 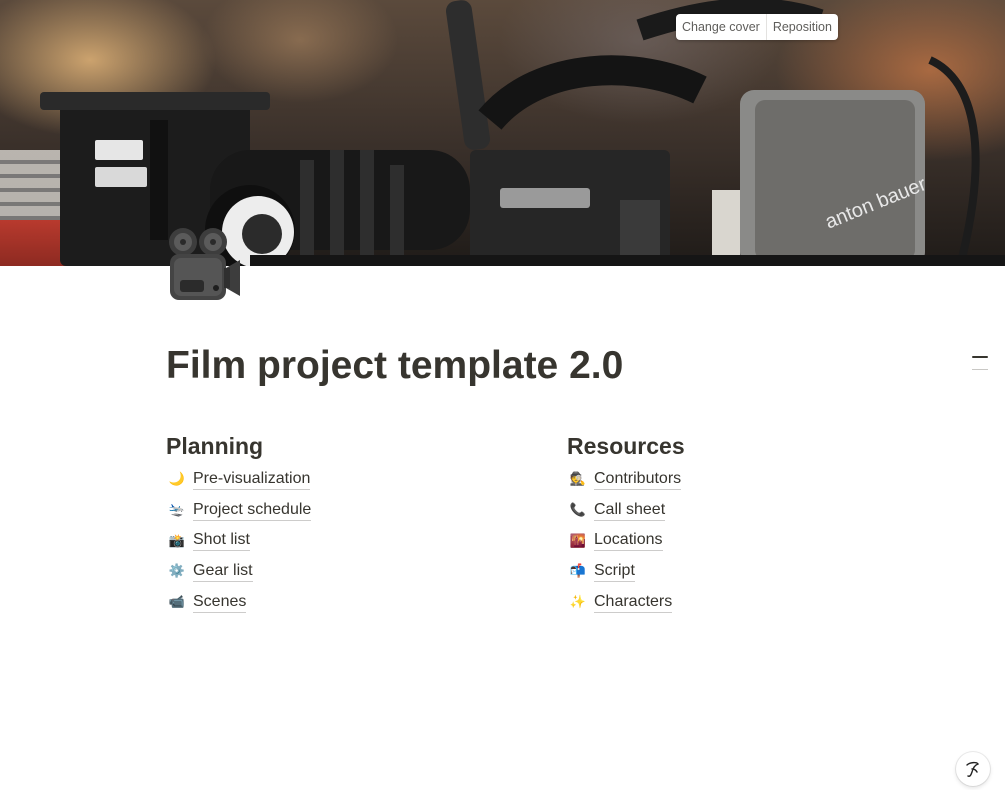 What do you see at coordinates (223, 571) in the screenshot?
I see `page-link-label: Gear list` at bounding box center [223, 571].